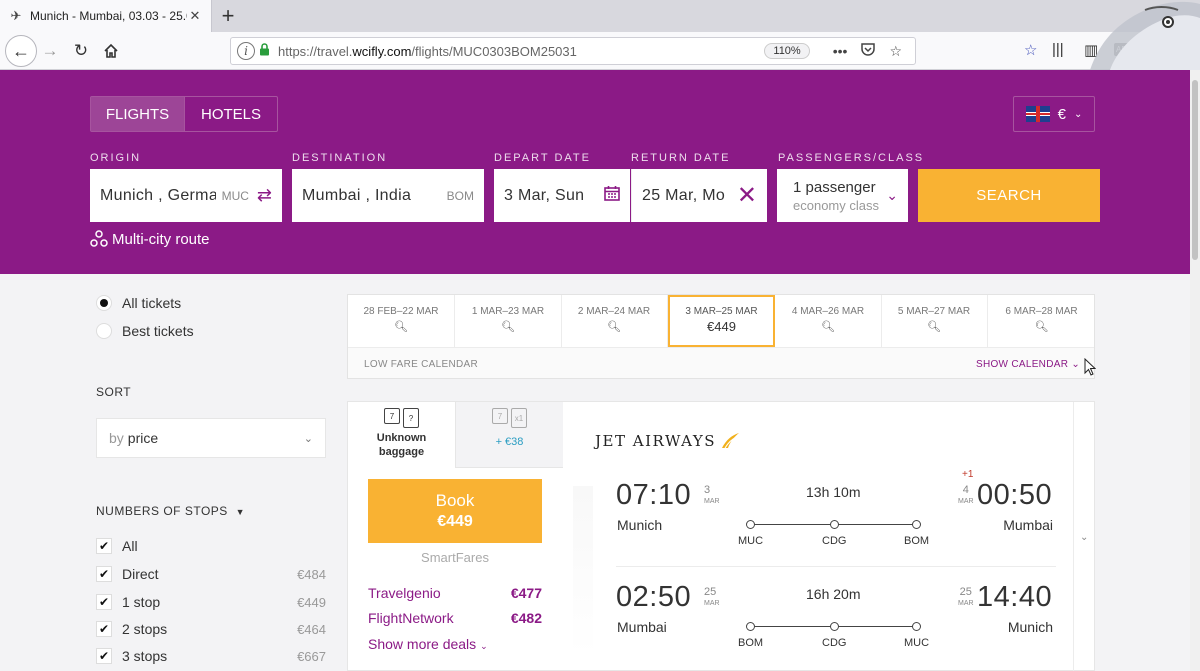  Describe the element at coordinates (145, 629) in the screenshot. I see `stop-label: 2 stops` at that location.